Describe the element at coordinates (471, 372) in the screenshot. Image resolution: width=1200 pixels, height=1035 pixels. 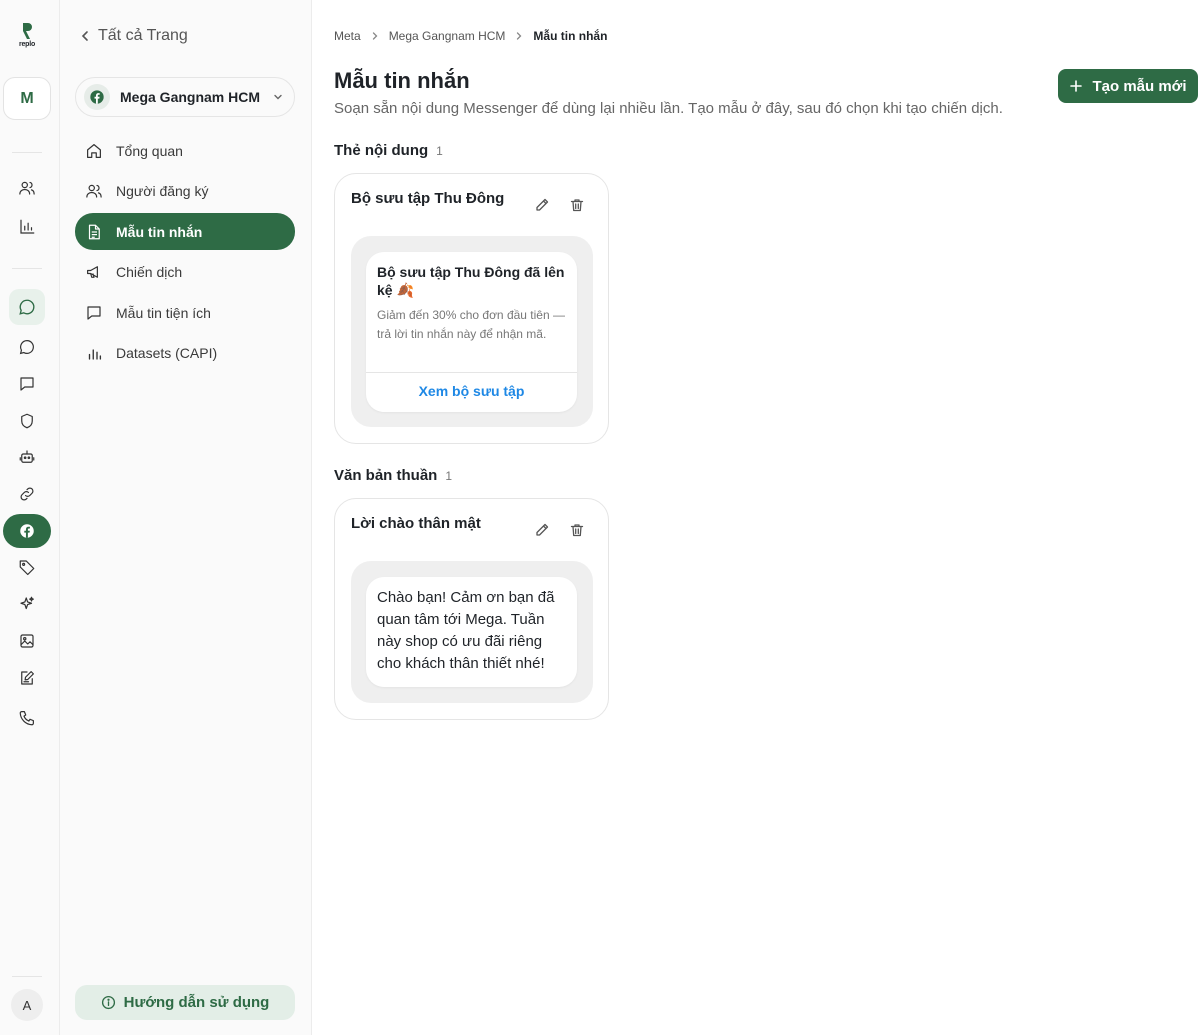
I see `card-divider` at that location.